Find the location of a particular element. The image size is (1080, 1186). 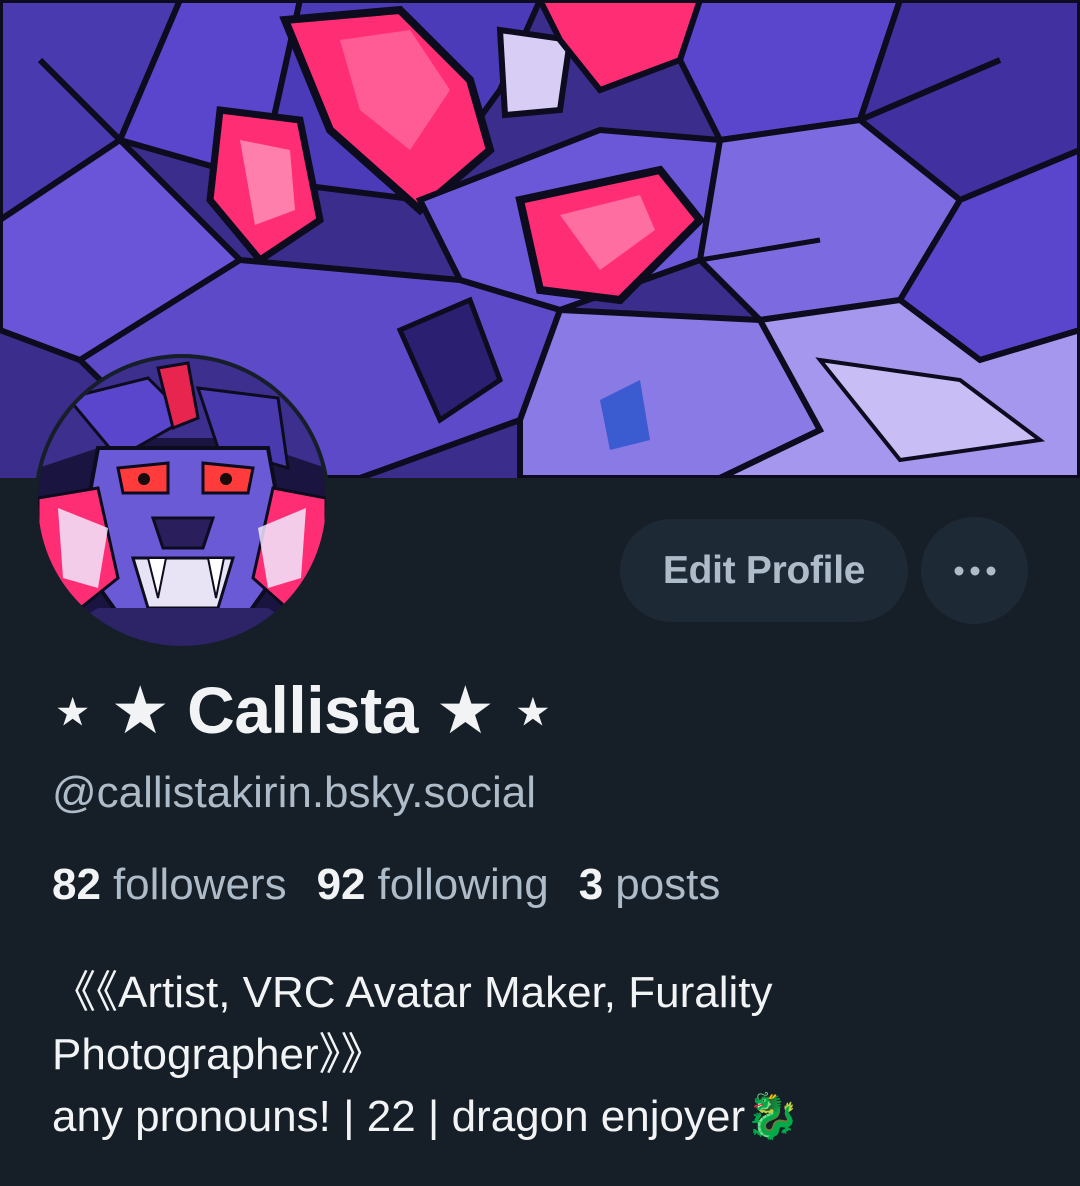

avatar-artwork is located at coordinates (182, 502).